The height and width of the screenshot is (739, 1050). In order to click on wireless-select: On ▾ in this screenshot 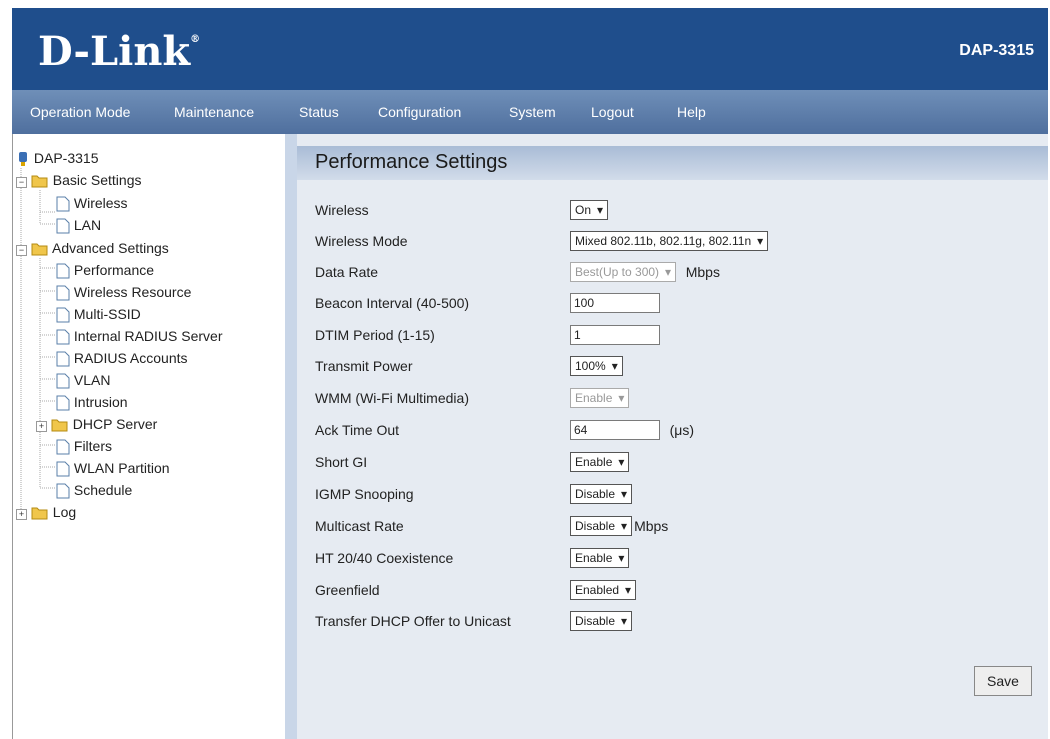, I will do `click(589, 210)`.